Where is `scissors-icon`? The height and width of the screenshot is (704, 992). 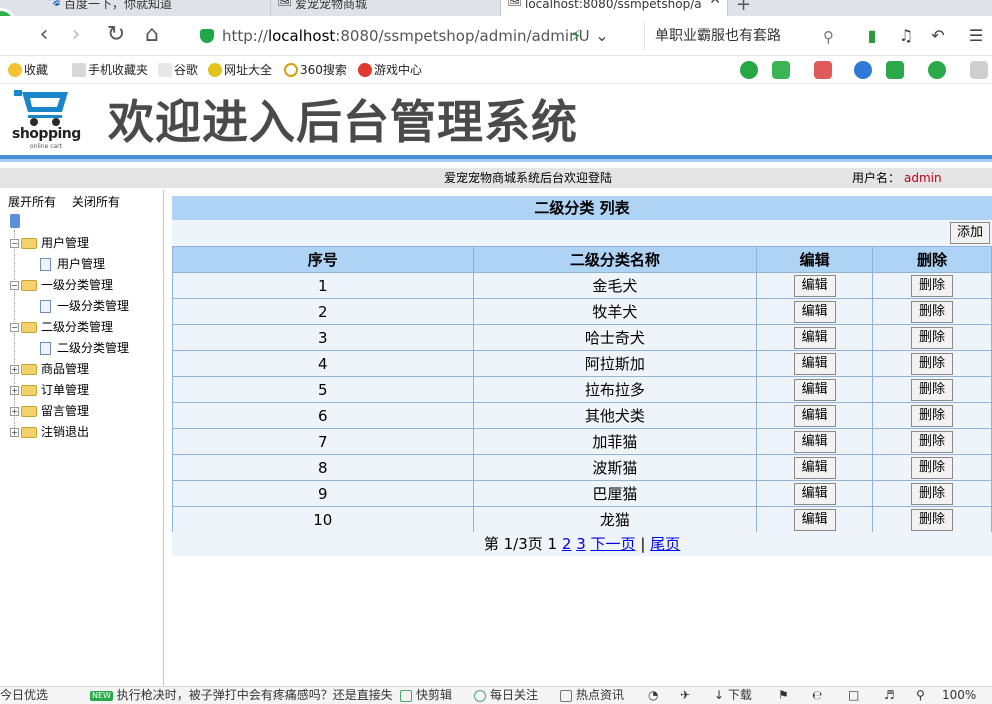 scissors-icon is located at coordinates (823, 70).